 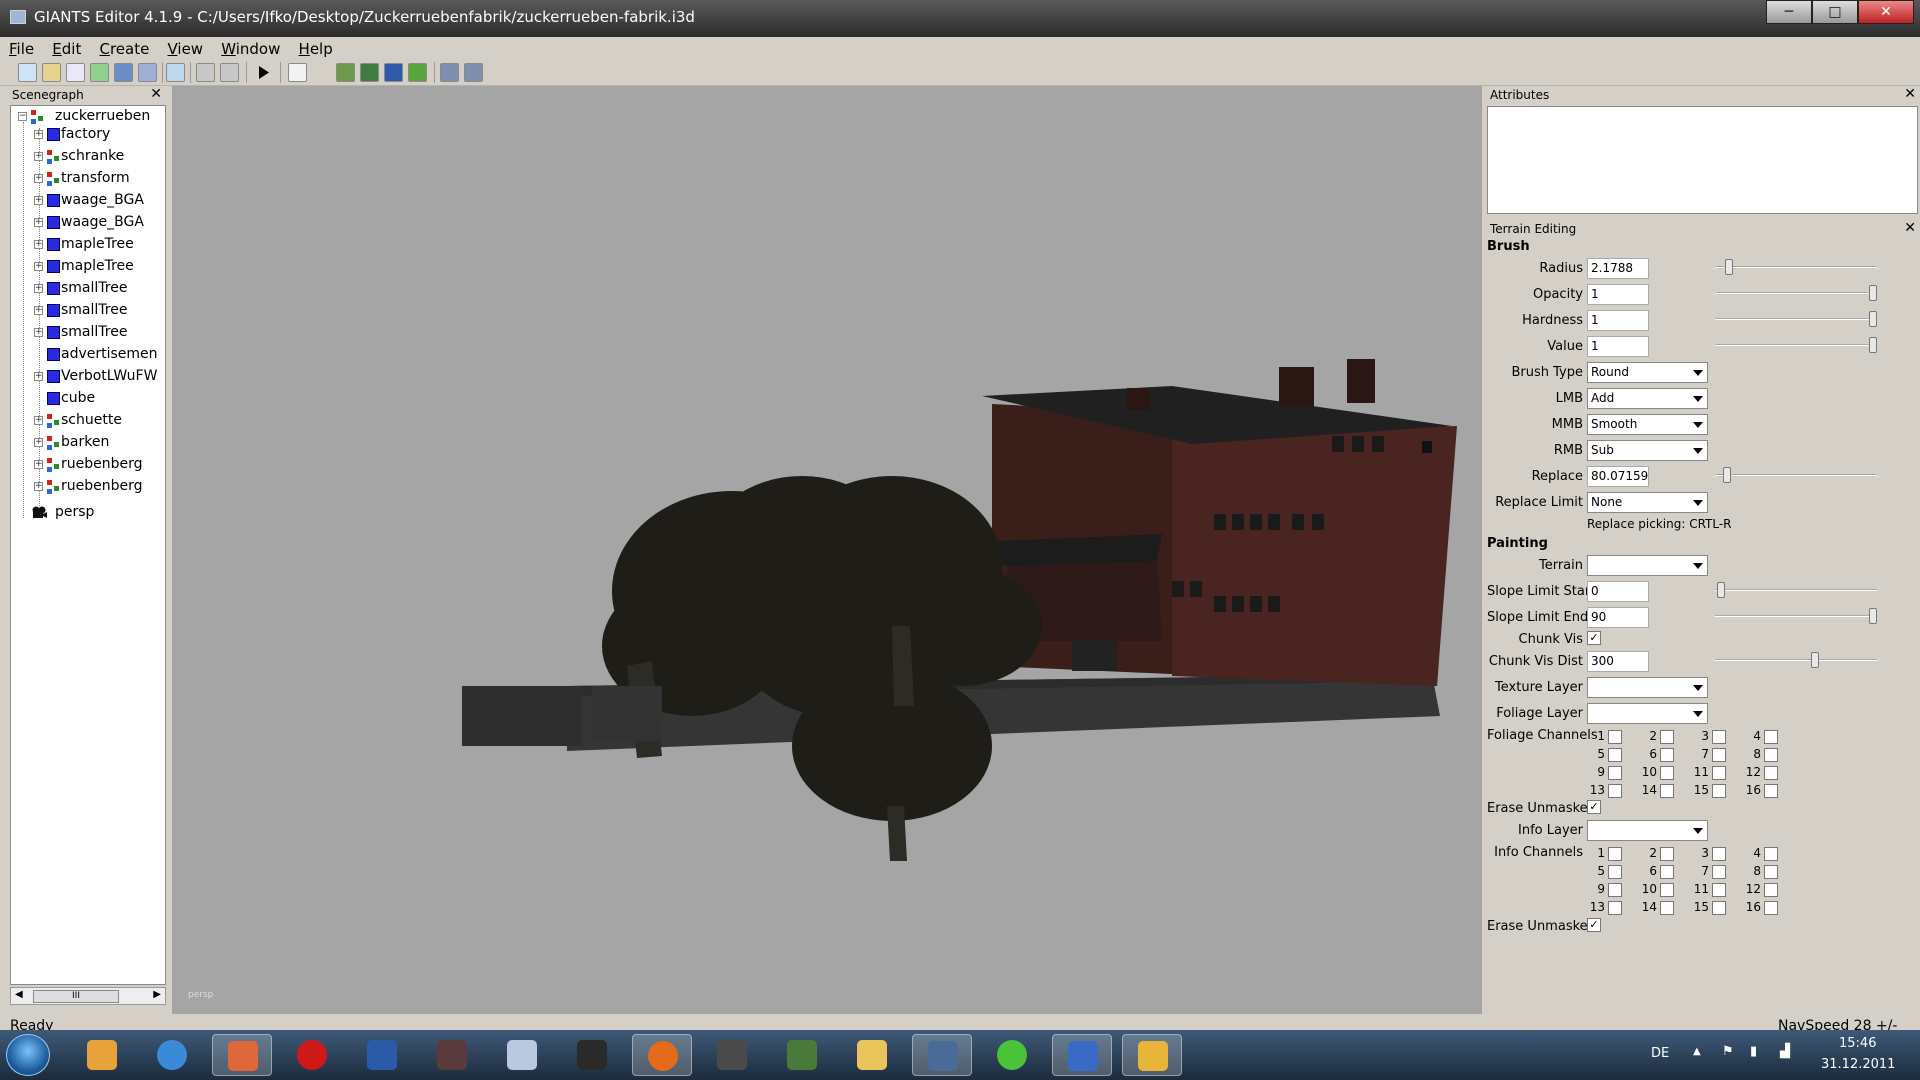 What do you see at coordinates (1647, 502) in the screenshot?
I see `replace-limit-select: None` at bounding box center [1647, 502].